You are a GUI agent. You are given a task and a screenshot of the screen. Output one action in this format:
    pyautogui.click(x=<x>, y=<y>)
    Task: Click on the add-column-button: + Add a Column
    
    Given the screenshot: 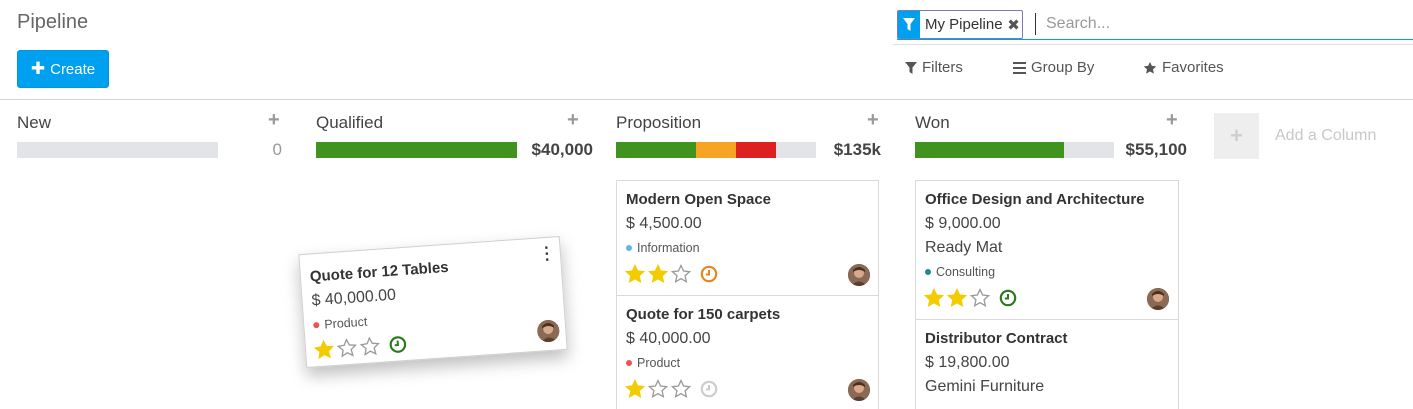 What is the action you would take?
    pyautogui.click(x=1295, y=136)
    